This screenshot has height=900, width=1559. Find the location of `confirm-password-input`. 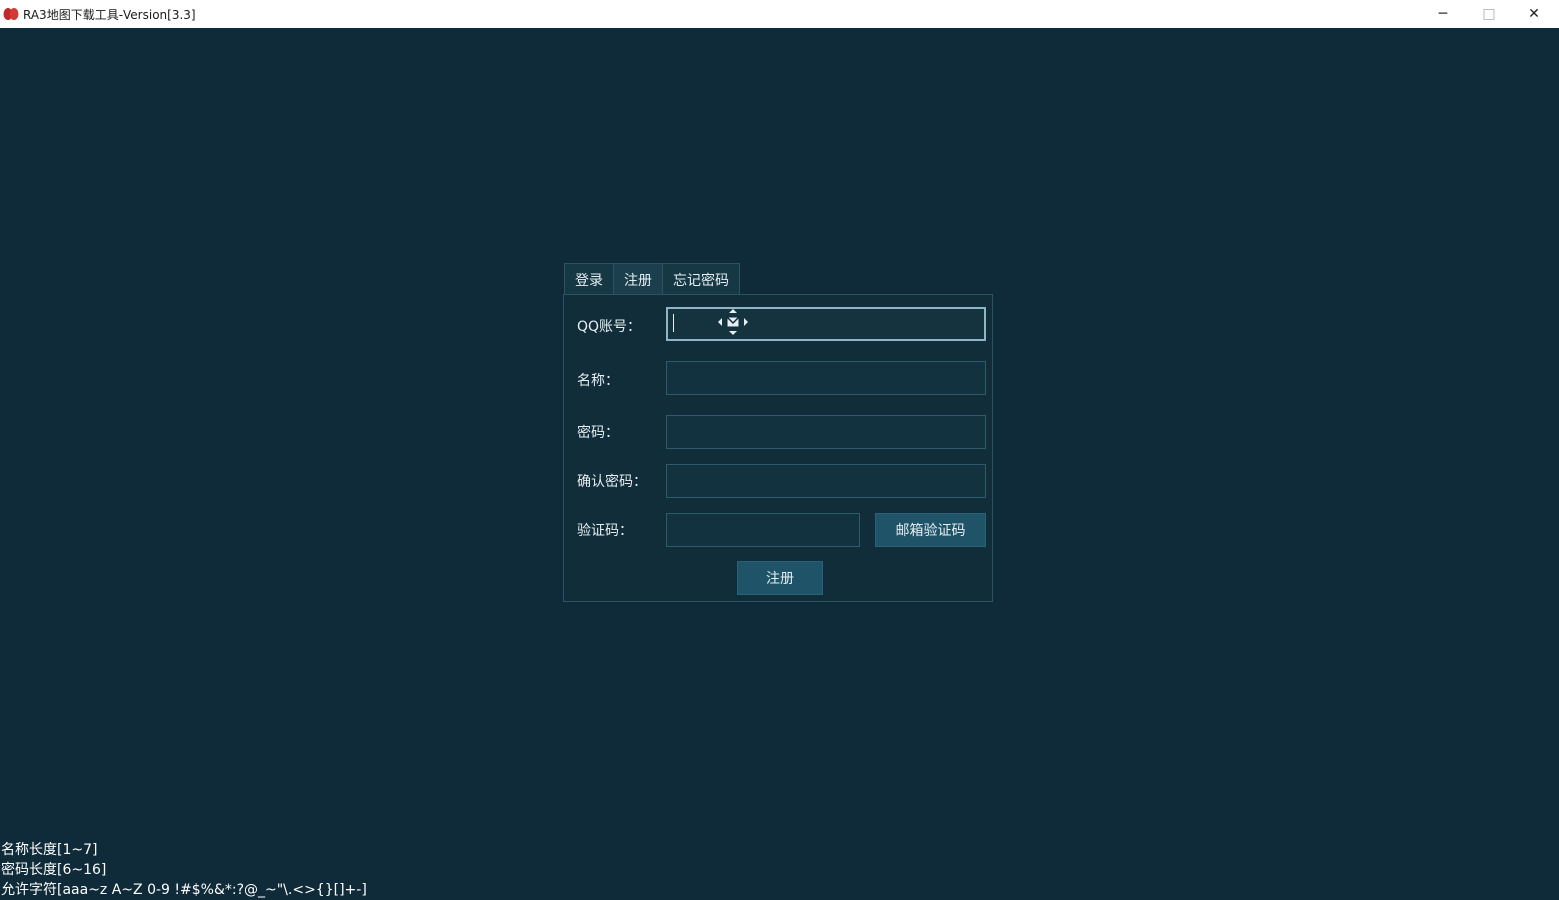

confirm-password-input is located at coordinates (826, 481).